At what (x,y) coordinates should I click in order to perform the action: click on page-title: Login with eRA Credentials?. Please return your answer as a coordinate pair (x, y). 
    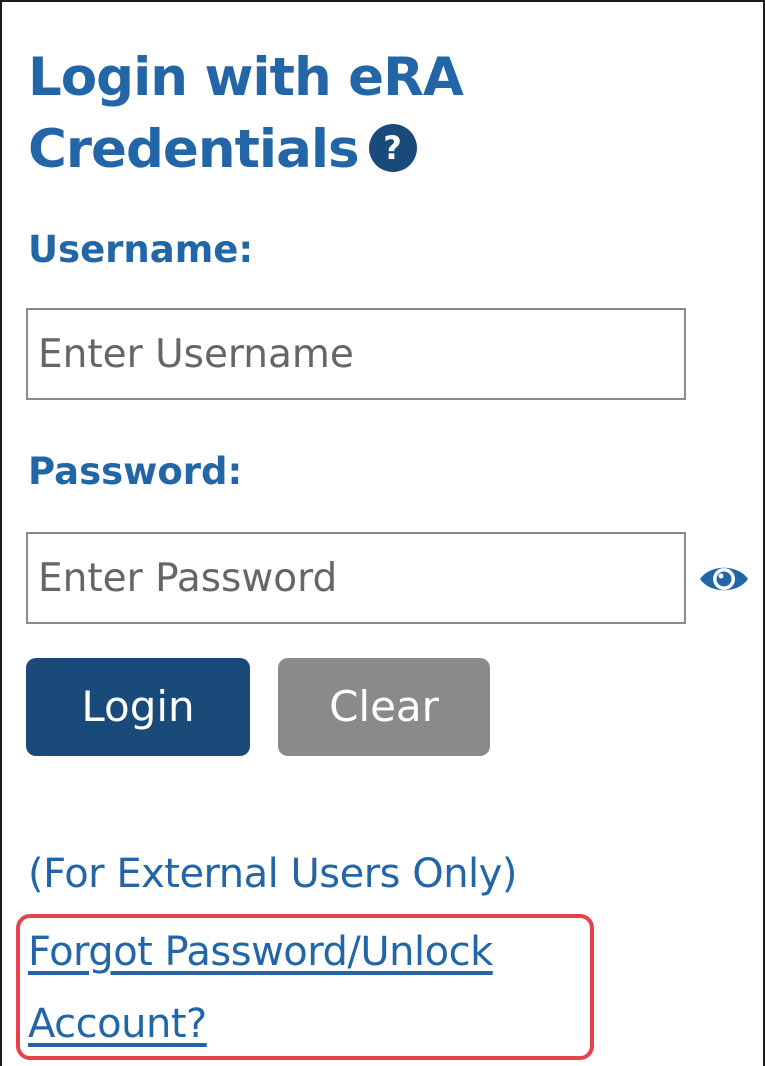
    Looking at the image, I should click on (308, 114).